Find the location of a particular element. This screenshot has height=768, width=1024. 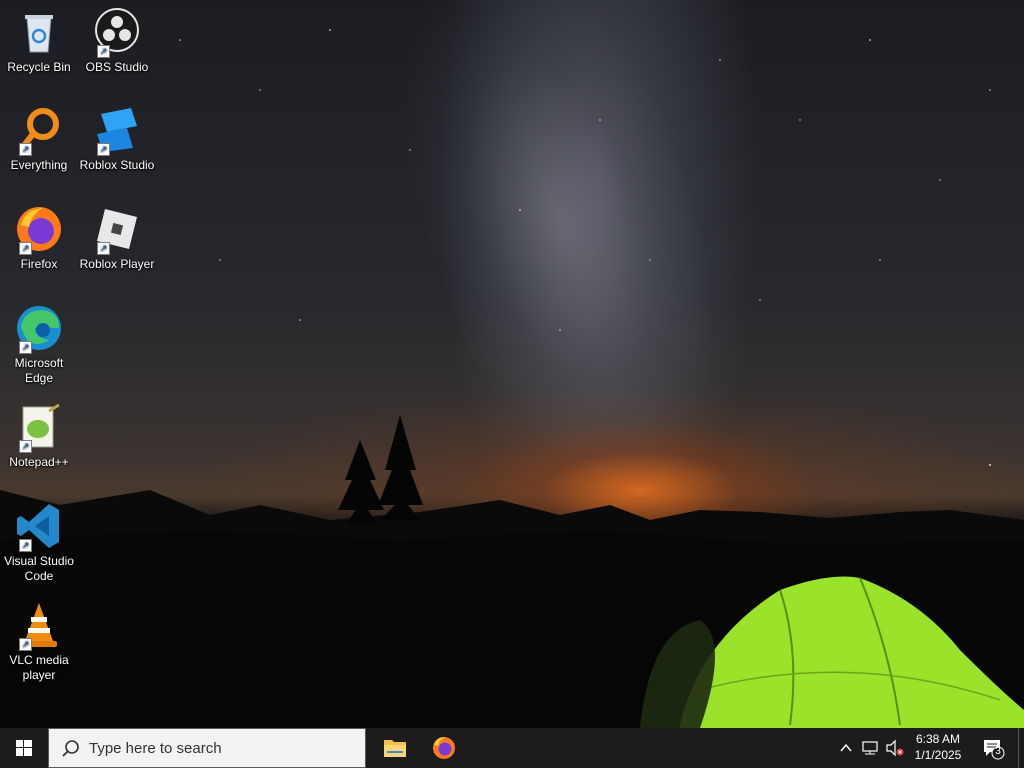

desktop-icon-firefox: ↗ Firefox is located at coordinates (39, 238).